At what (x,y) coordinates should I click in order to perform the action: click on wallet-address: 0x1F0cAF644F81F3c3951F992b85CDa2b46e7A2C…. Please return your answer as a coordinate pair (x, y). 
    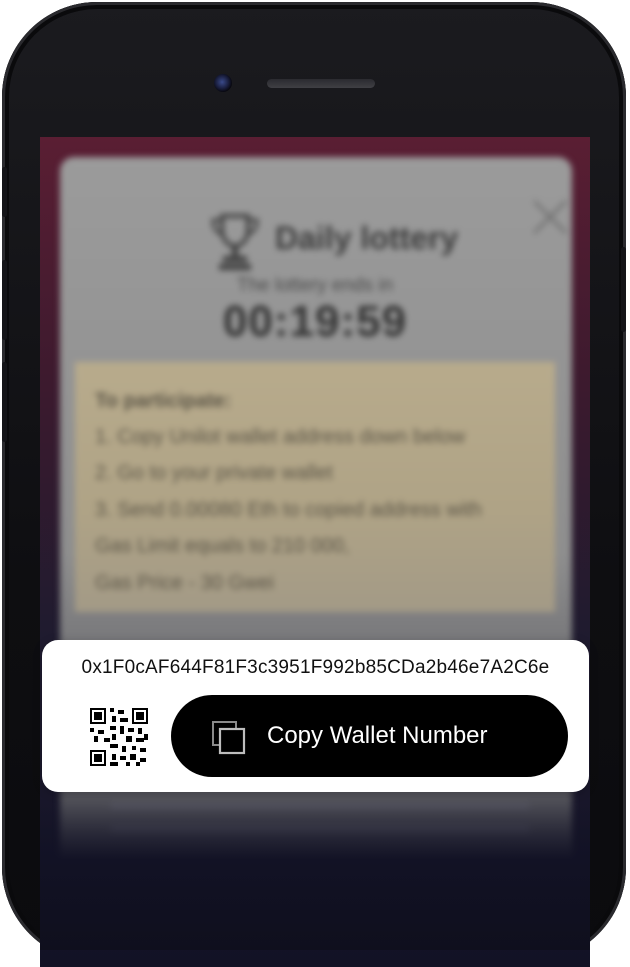
    Looking at the image, I should click on (315, 668).